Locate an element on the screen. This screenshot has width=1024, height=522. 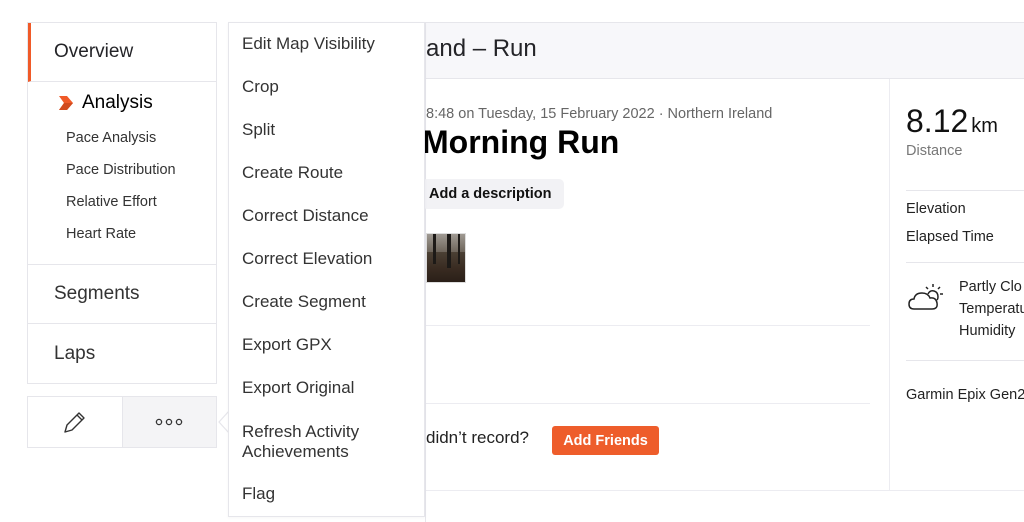
sidebar-item-overview: Overview is located at coordinates (122, 52).